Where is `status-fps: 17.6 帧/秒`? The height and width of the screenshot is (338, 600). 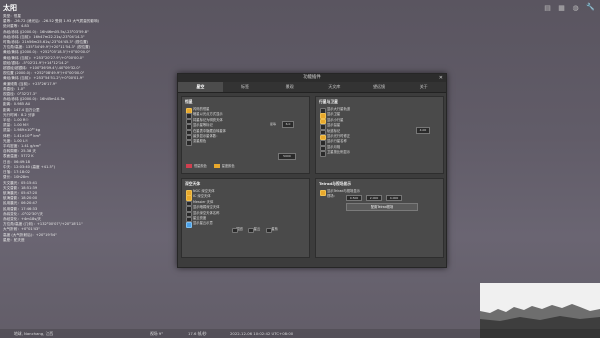 status-fps: 17.6 帧/秒 is located at coordinates (197, 333).